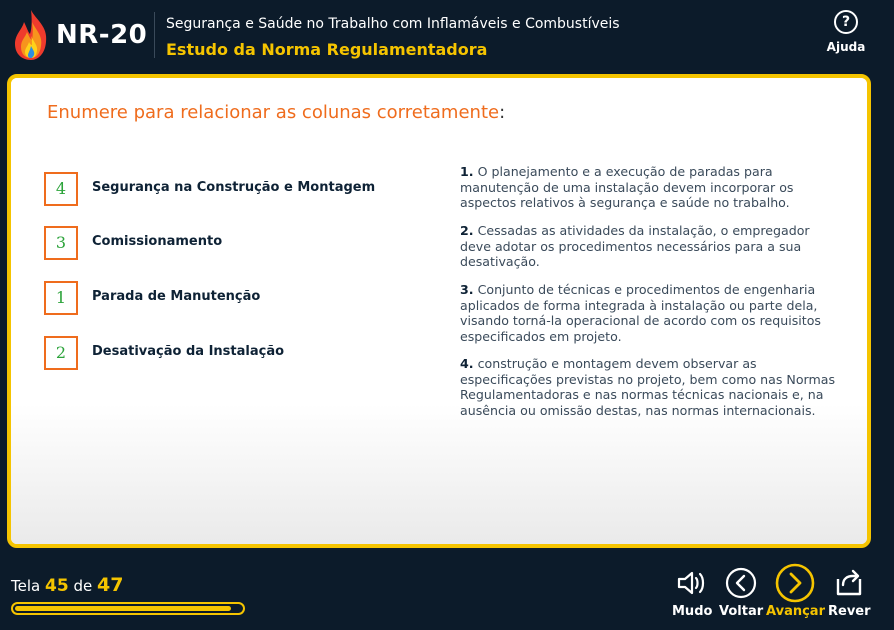 This screenshot has width=894, height=630. Describe the element at coordinates (795, 611) in the screenshot. I see `next-label: Avançar` at that location.